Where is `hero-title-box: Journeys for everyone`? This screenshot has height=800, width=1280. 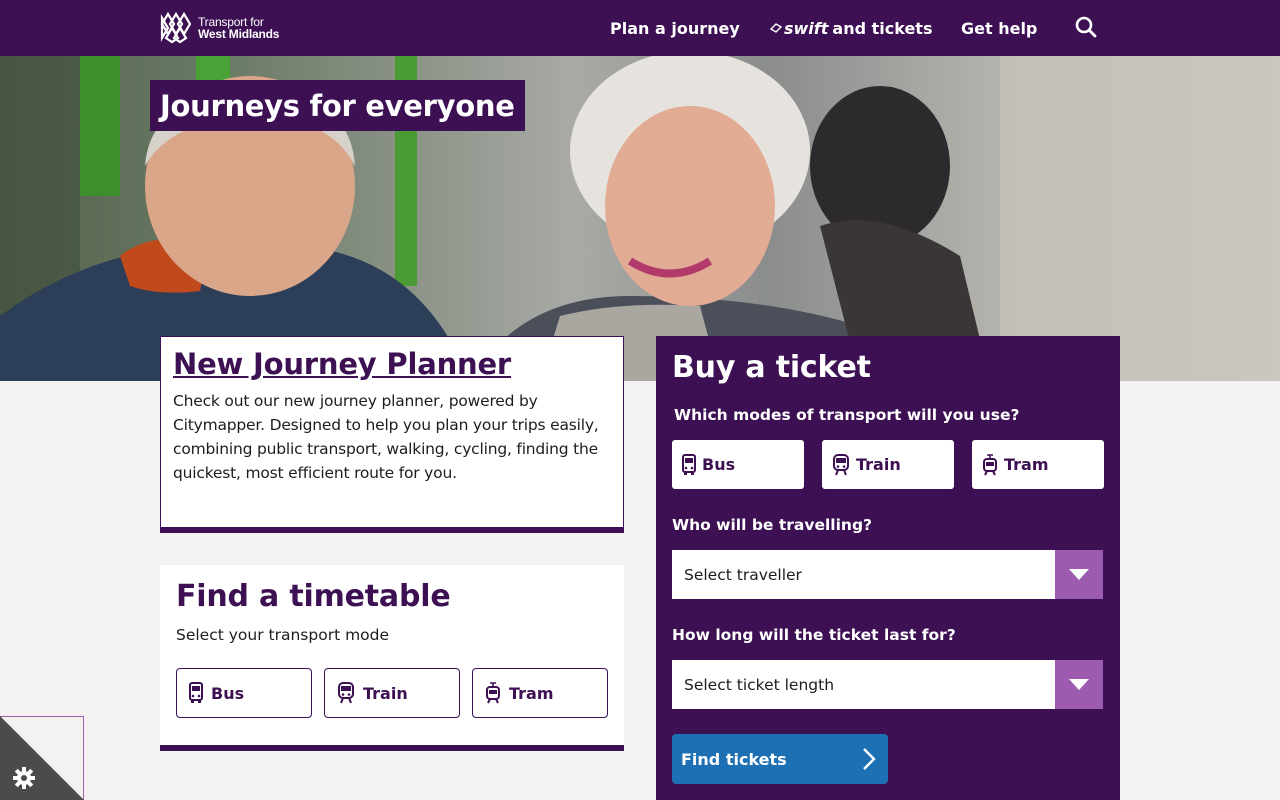
hero-title-box: Journeys for everyone is located at coordinates (337, 105).